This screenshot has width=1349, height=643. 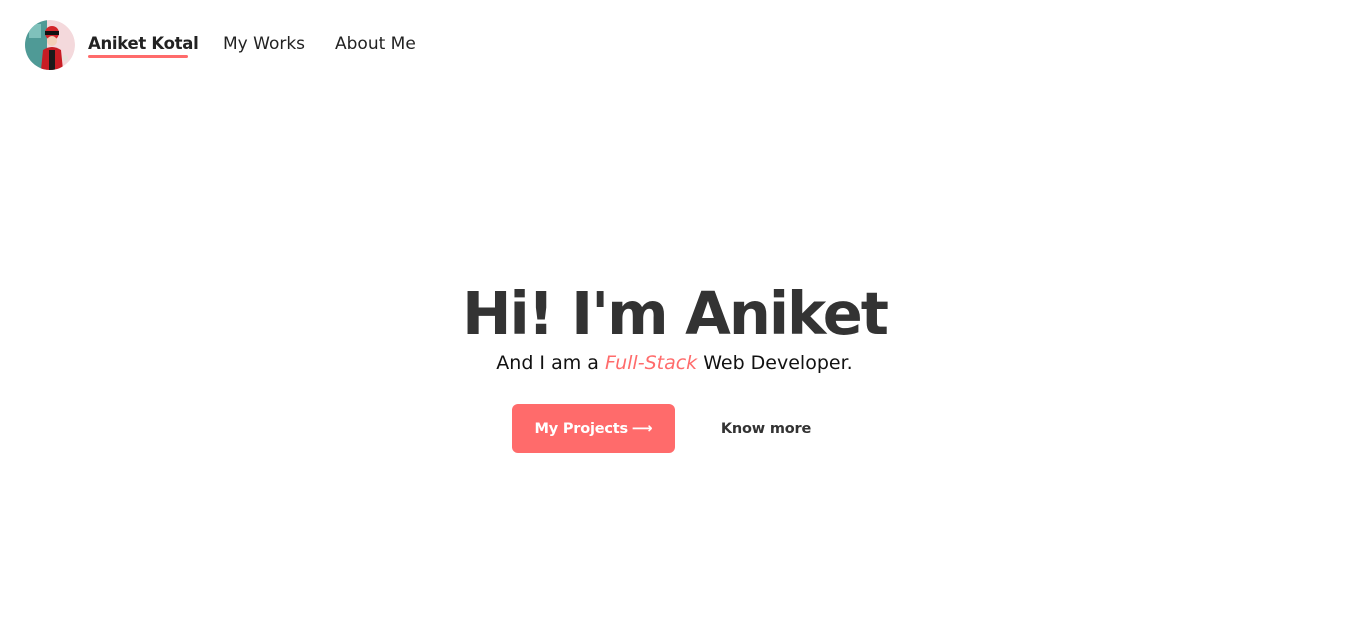 What do you see at coordinates (642, 428) in the screenshot?
I see `arrow-right-icon: ⟶` at bounding box center [642, 428].